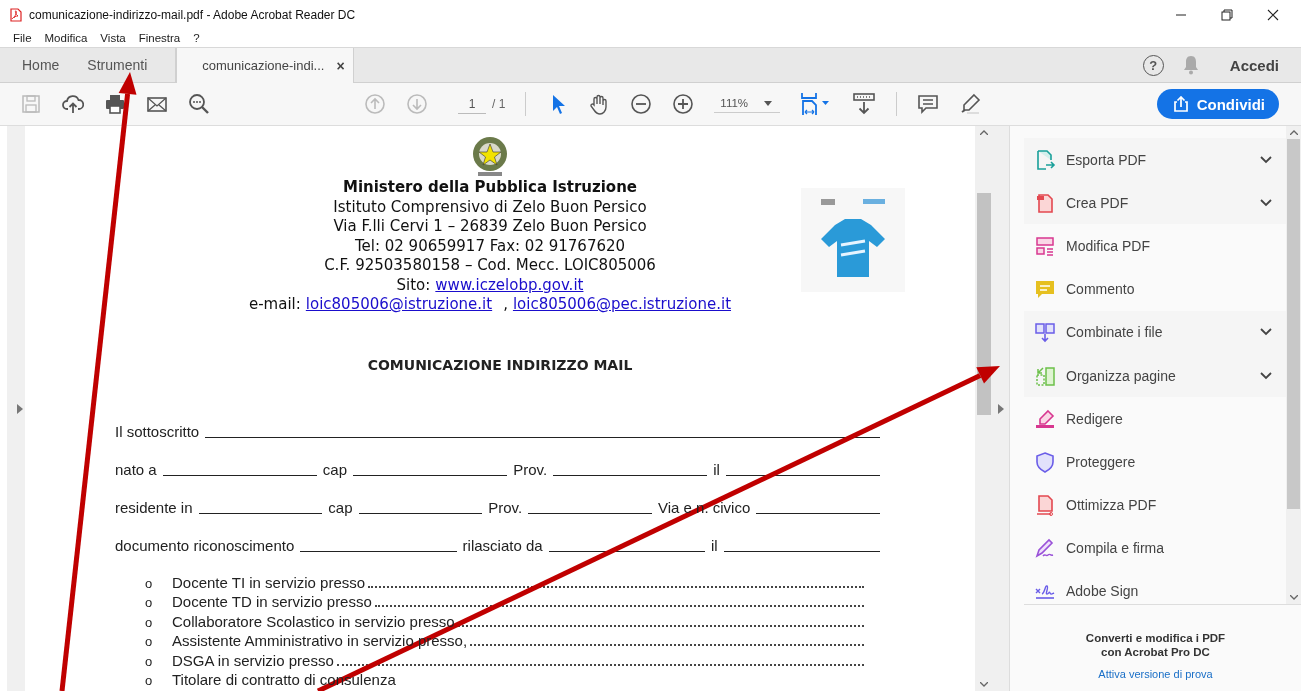 This screenshot has width=1301, height=691. What do you see at coordinates (1155, 289) in the screenshot?
I see `tool-item: Commento` at bounding box center [1155, 289].